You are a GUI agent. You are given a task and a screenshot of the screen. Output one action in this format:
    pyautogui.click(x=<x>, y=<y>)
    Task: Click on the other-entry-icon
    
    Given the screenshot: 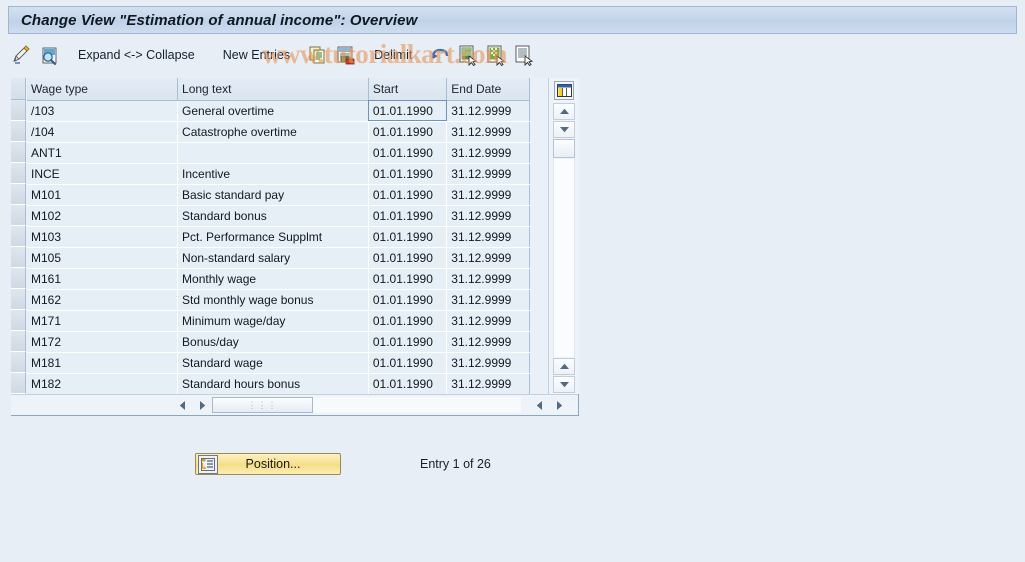 What is the action you would take?
    pyautogui.click(x=524, y=55)
    